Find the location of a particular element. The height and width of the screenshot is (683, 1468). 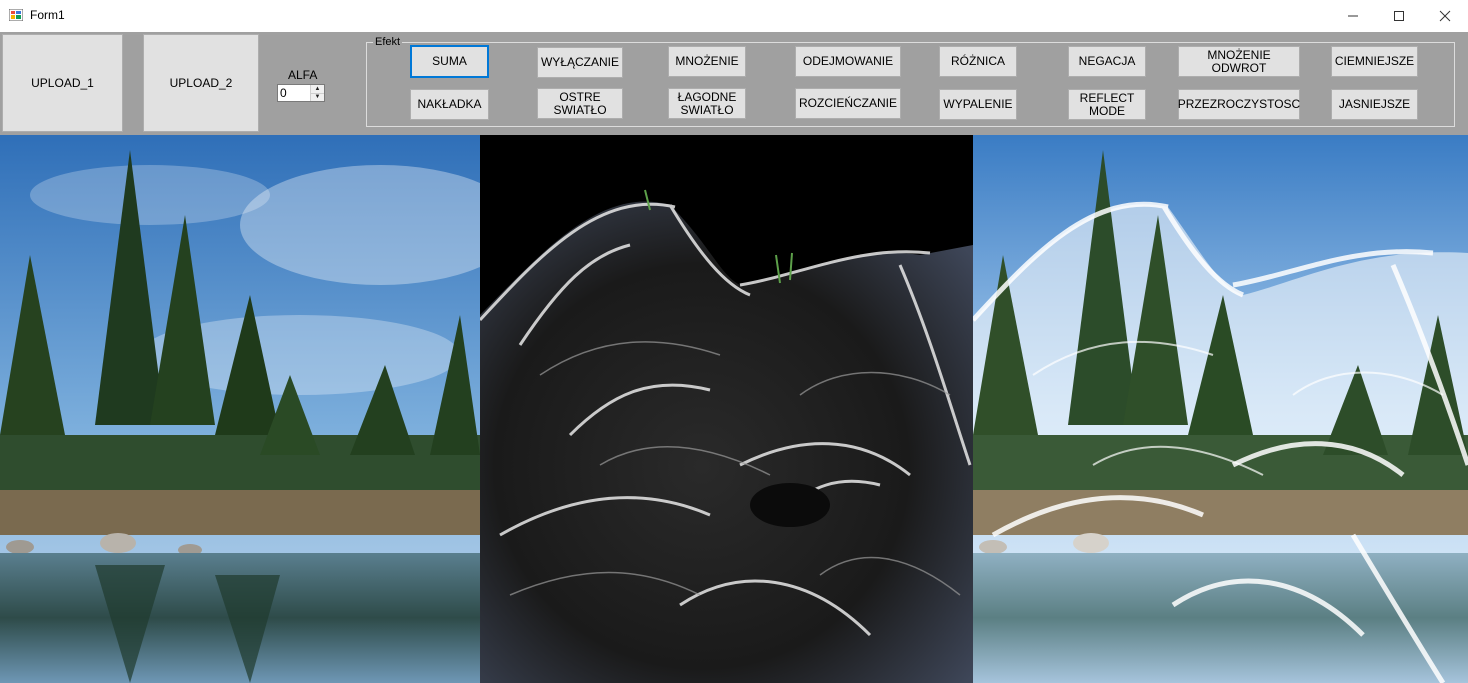

close-icon is located at coordinates (1445, 16).